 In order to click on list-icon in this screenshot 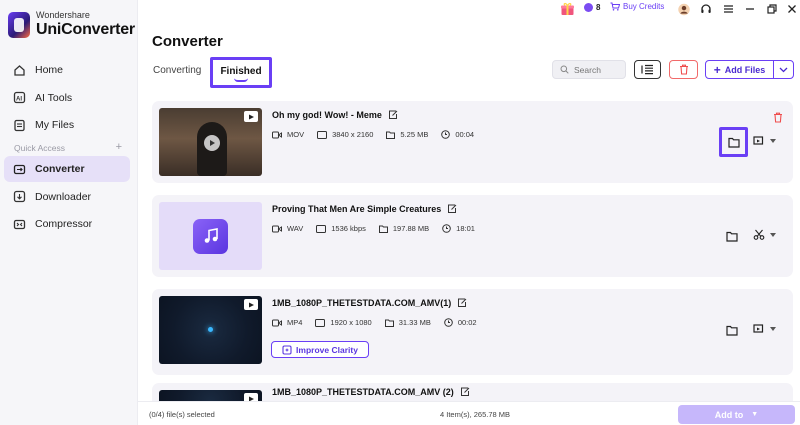, I will do `click(647, 69)`.